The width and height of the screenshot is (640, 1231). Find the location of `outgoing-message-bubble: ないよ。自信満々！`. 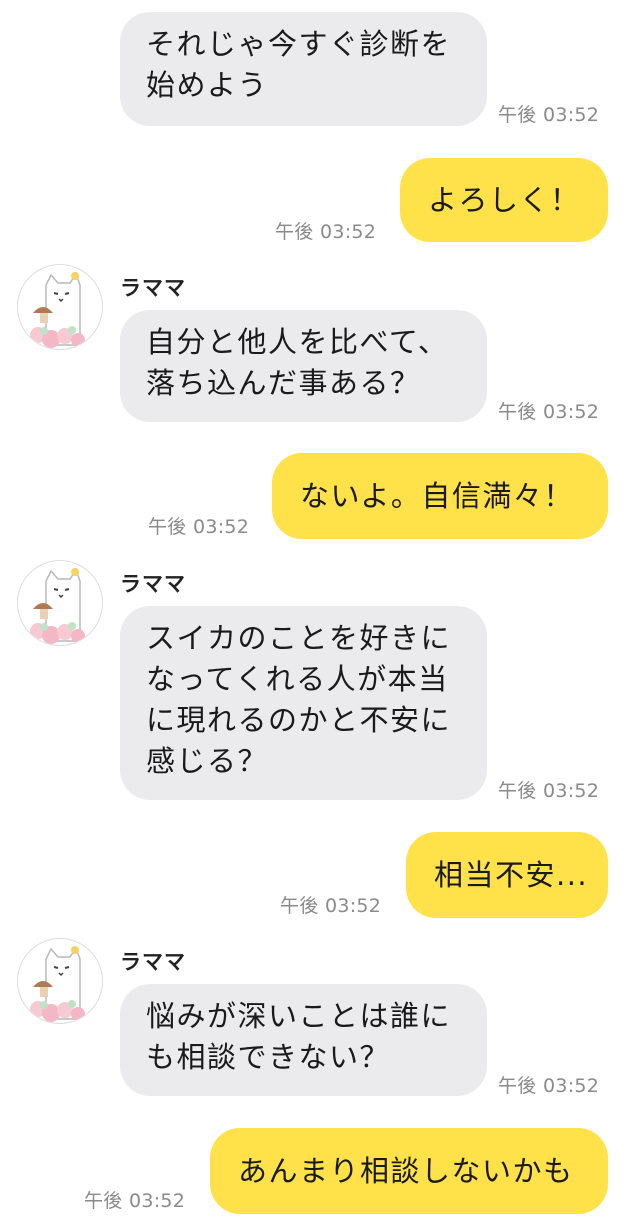

outgoing-message-bubble: ないよ。自信満々！ is located at coordinates (440, 496).